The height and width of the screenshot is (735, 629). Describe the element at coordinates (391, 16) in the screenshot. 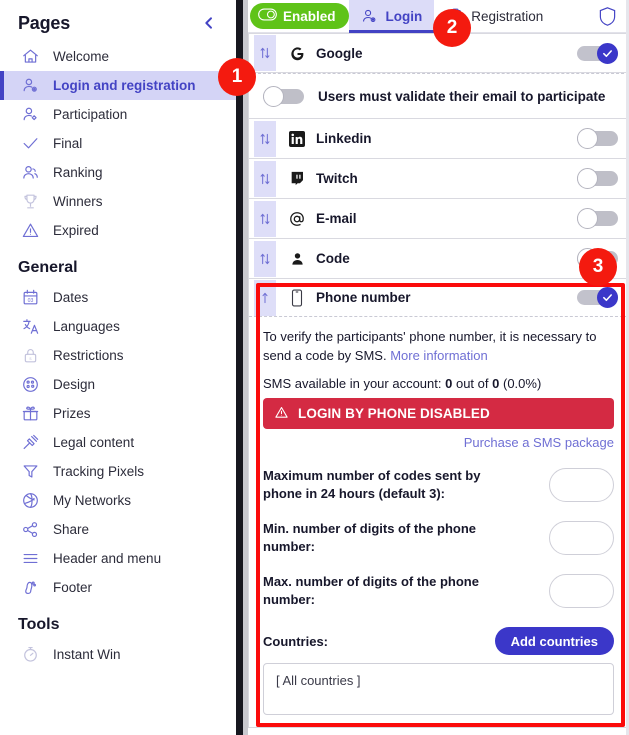

I see `tab-login: Login` at that location.